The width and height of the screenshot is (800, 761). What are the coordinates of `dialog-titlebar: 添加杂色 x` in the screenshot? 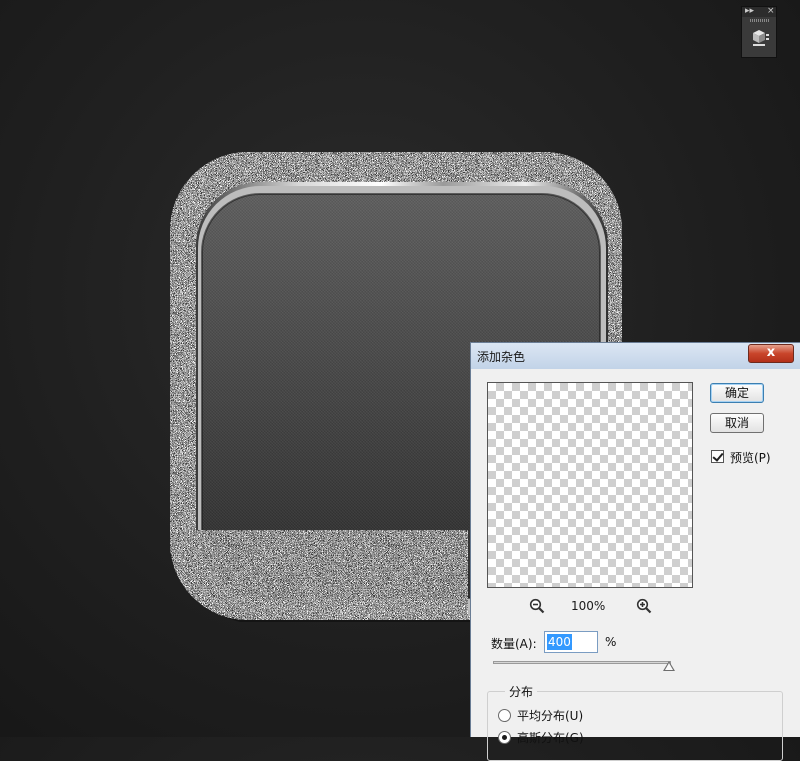 It's located at (635, 356).